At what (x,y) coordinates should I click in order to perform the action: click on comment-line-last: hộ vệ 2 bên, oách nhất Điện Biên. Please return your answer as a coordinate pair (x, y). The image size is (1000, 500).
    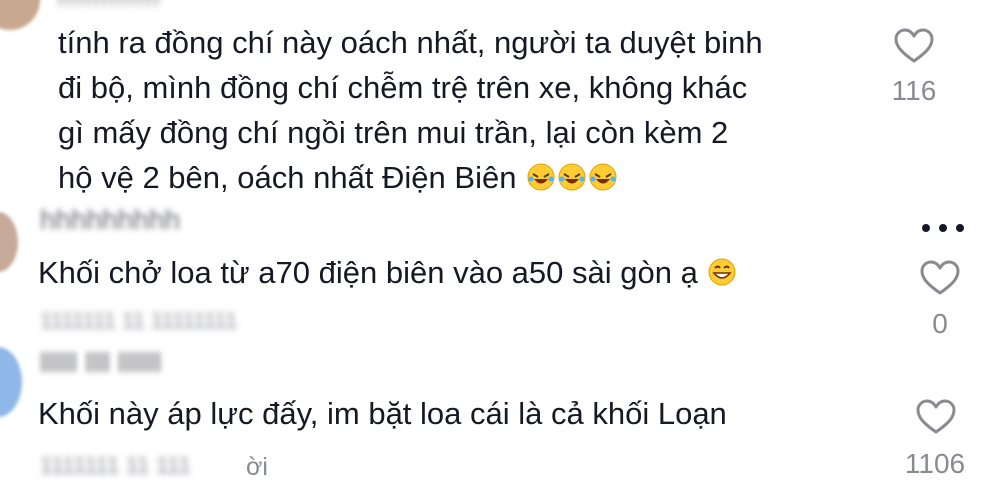
    Looking at the image, I should click on (410, 177).